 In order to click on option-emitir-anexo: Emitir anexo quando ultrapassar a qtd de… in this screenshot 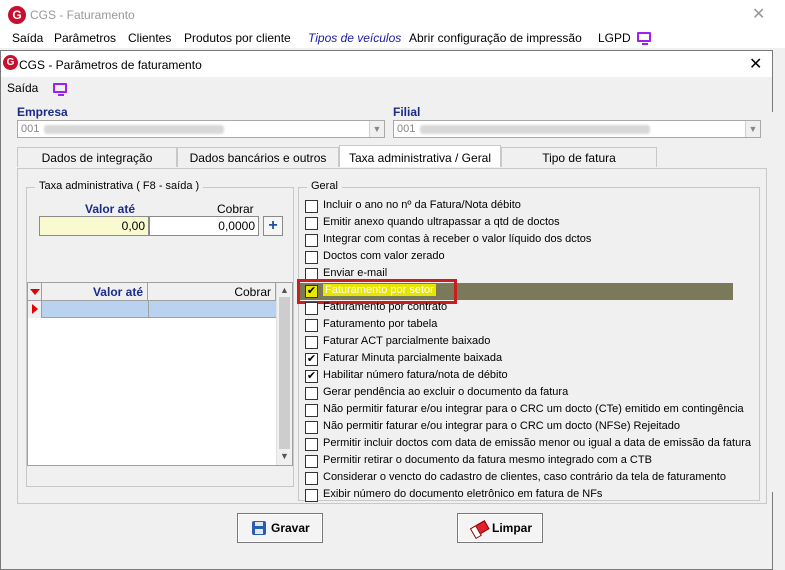, I will do `click(535, 223)`.